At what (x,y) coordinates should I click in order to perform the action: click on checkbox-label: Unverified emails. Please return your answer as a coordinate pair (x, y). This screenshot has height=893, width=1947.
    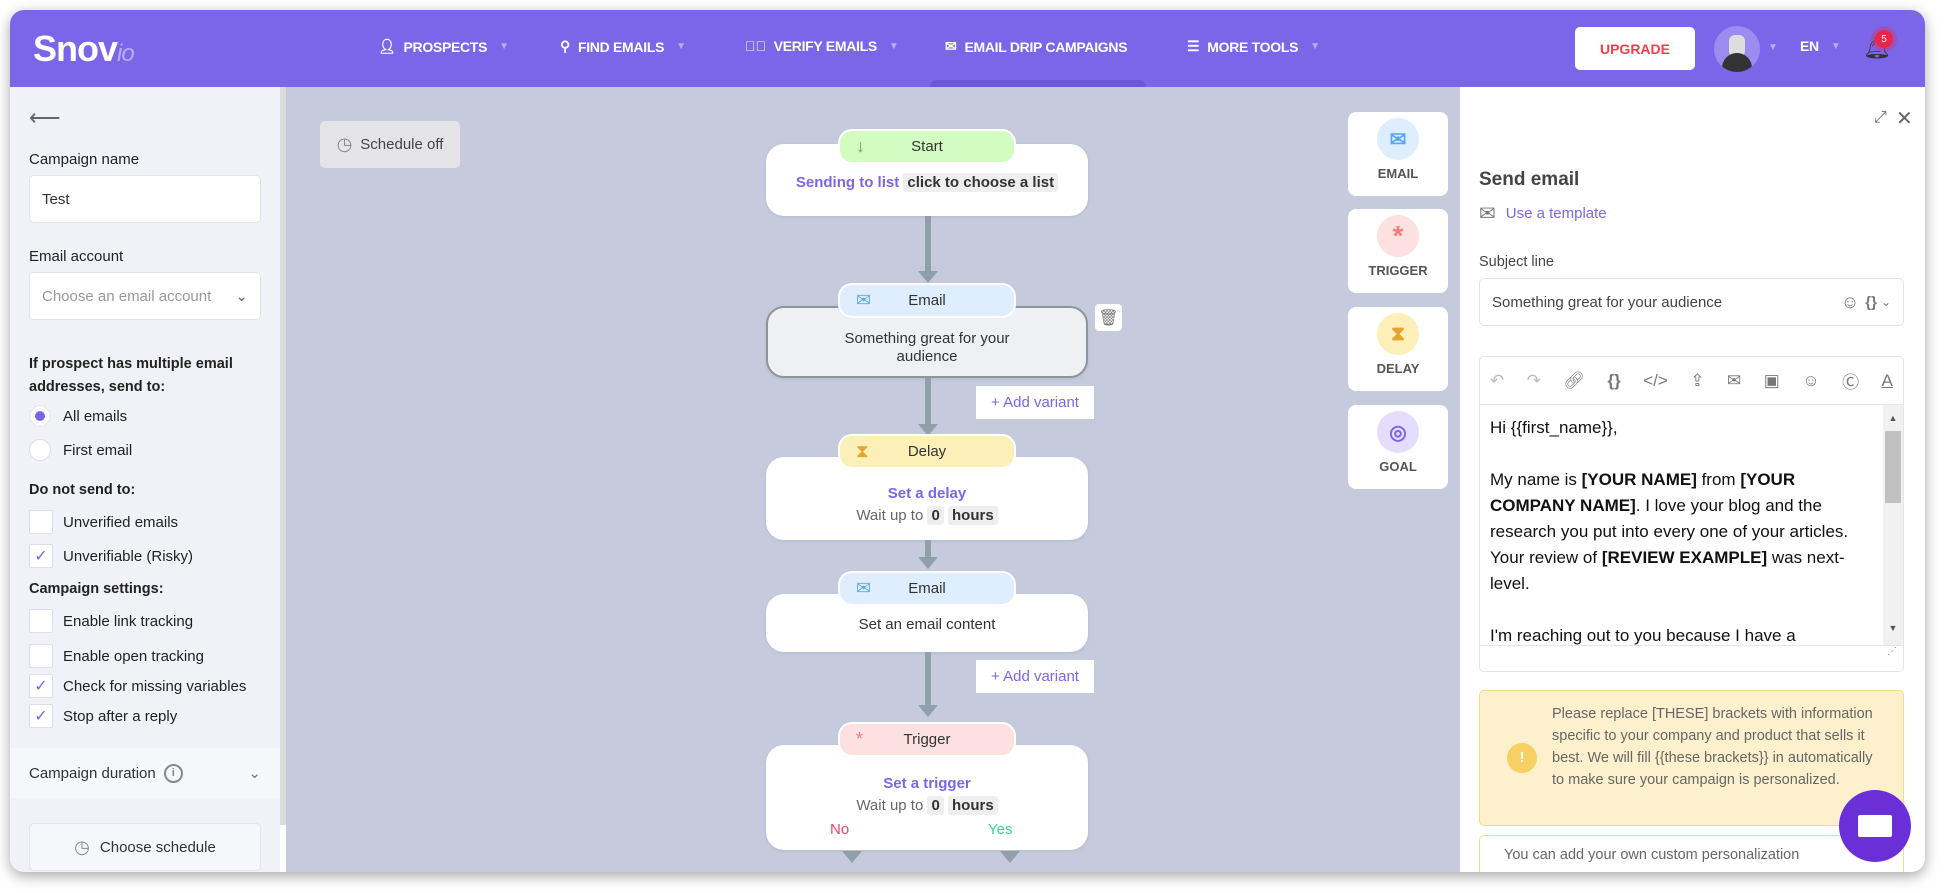
    Looking at the image, I should click on (121, 522).